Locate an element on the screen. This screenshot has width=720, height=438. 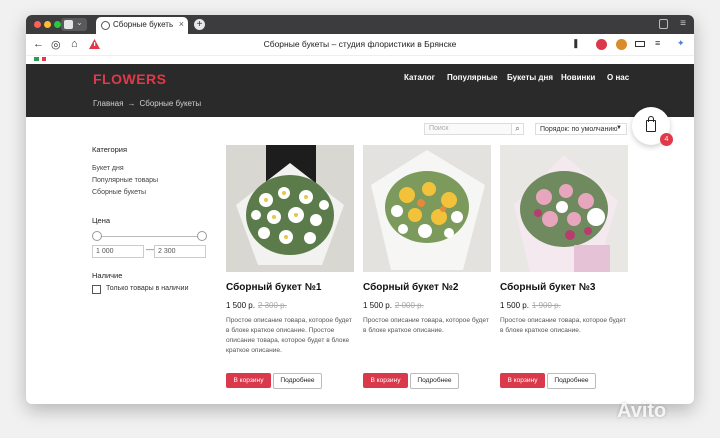
nav-item-catalog: Каталог is located at coordinates (419, 77).